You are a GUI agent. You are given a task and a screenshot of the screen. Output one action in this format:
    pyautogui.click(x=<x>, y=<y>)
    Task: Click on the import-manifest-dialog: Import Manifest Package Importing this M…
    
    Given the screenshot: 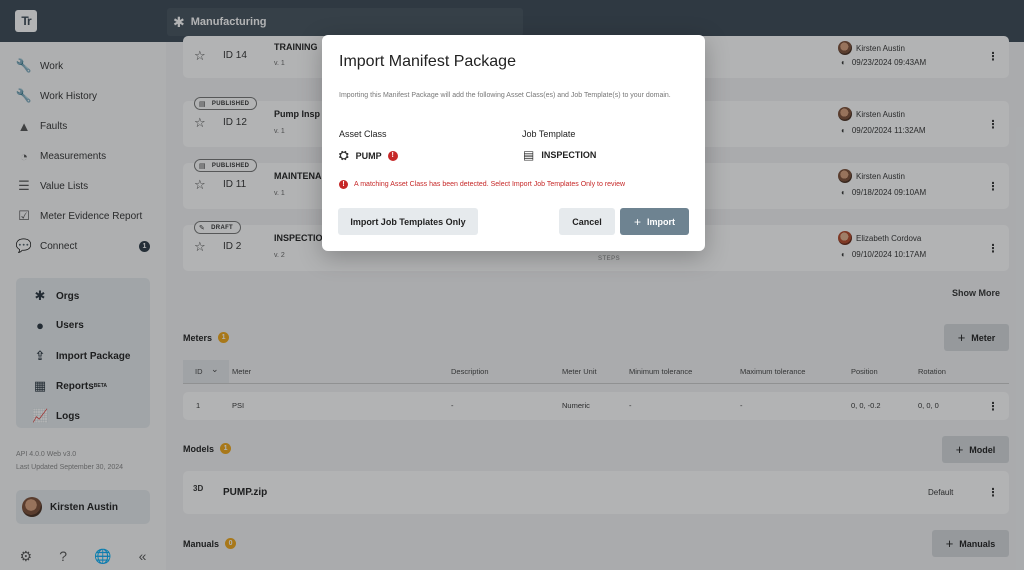 What is the action you would take?
    pyautogui.click(x=513, y=143)
    